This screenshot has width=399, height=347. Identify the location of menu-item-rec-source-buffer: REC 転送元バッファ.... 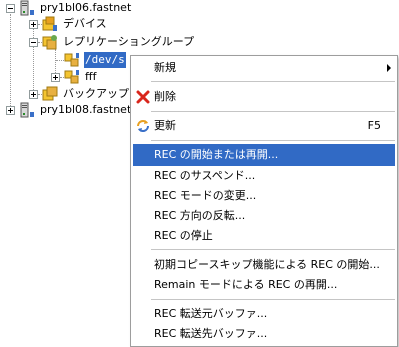
(264, 314).